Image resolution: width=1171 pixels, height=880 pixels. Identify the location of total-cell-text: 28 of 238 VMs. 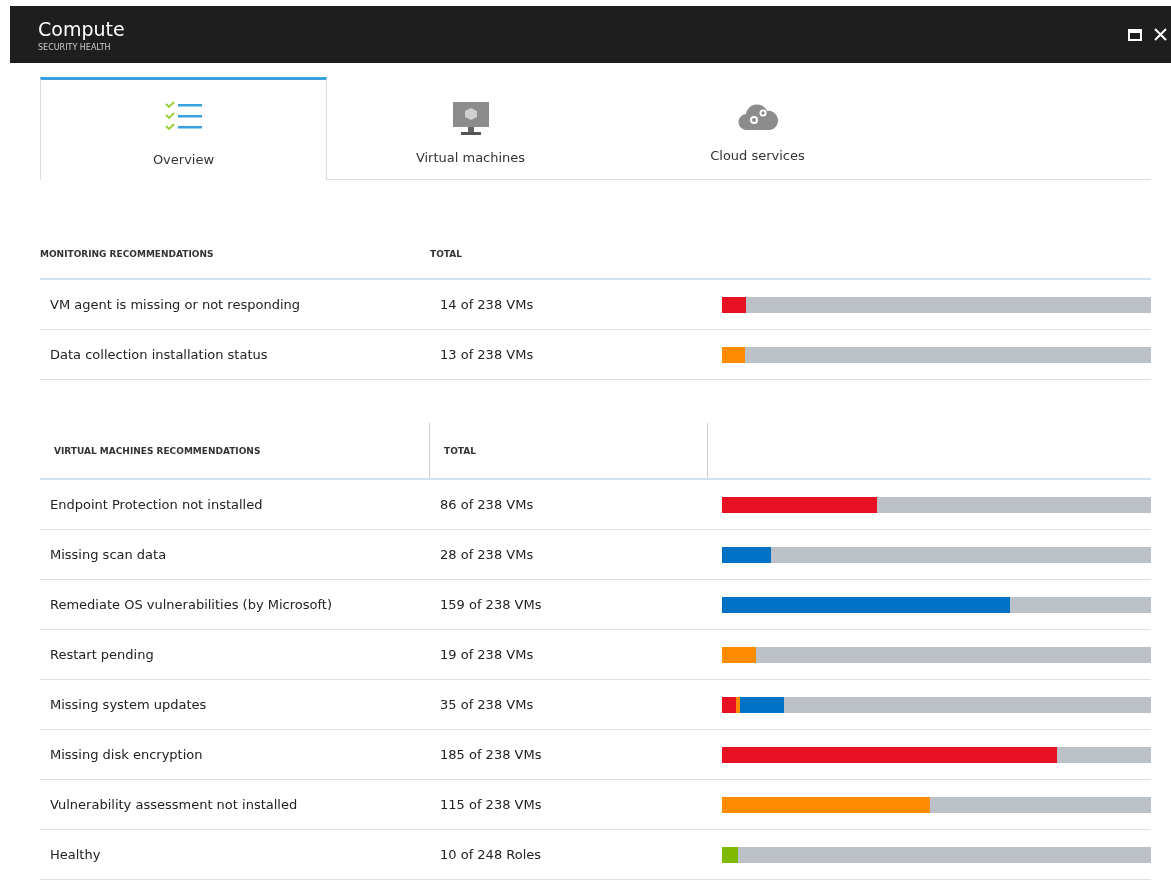
(487, 554).